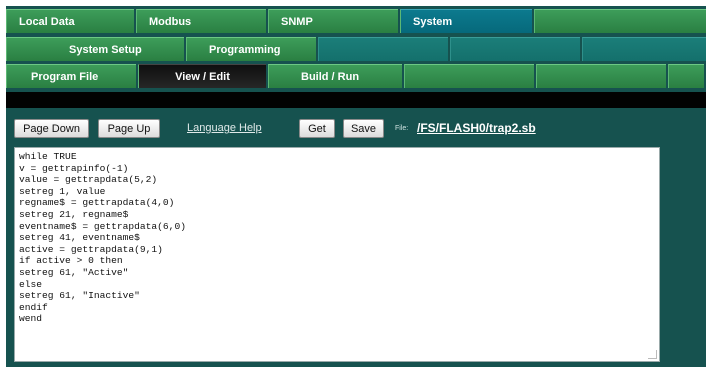 The height and width of the screenshot is (375, 712). I want to click on file-path-link: /FS/FLASH0/trap2.sb, so click(476, 128).